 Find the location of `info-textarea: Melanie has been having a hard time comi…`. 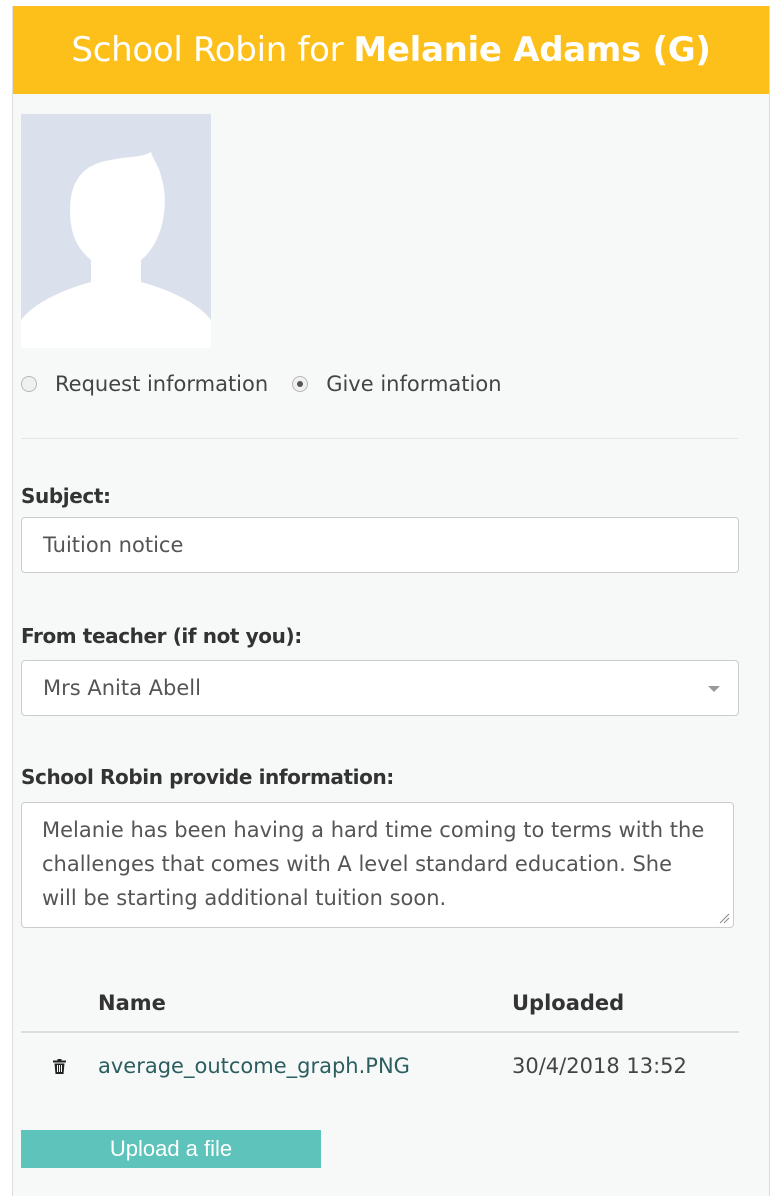

info-textarea: Melanie has been having a hard time comi… is located at coordinates (377, 865).